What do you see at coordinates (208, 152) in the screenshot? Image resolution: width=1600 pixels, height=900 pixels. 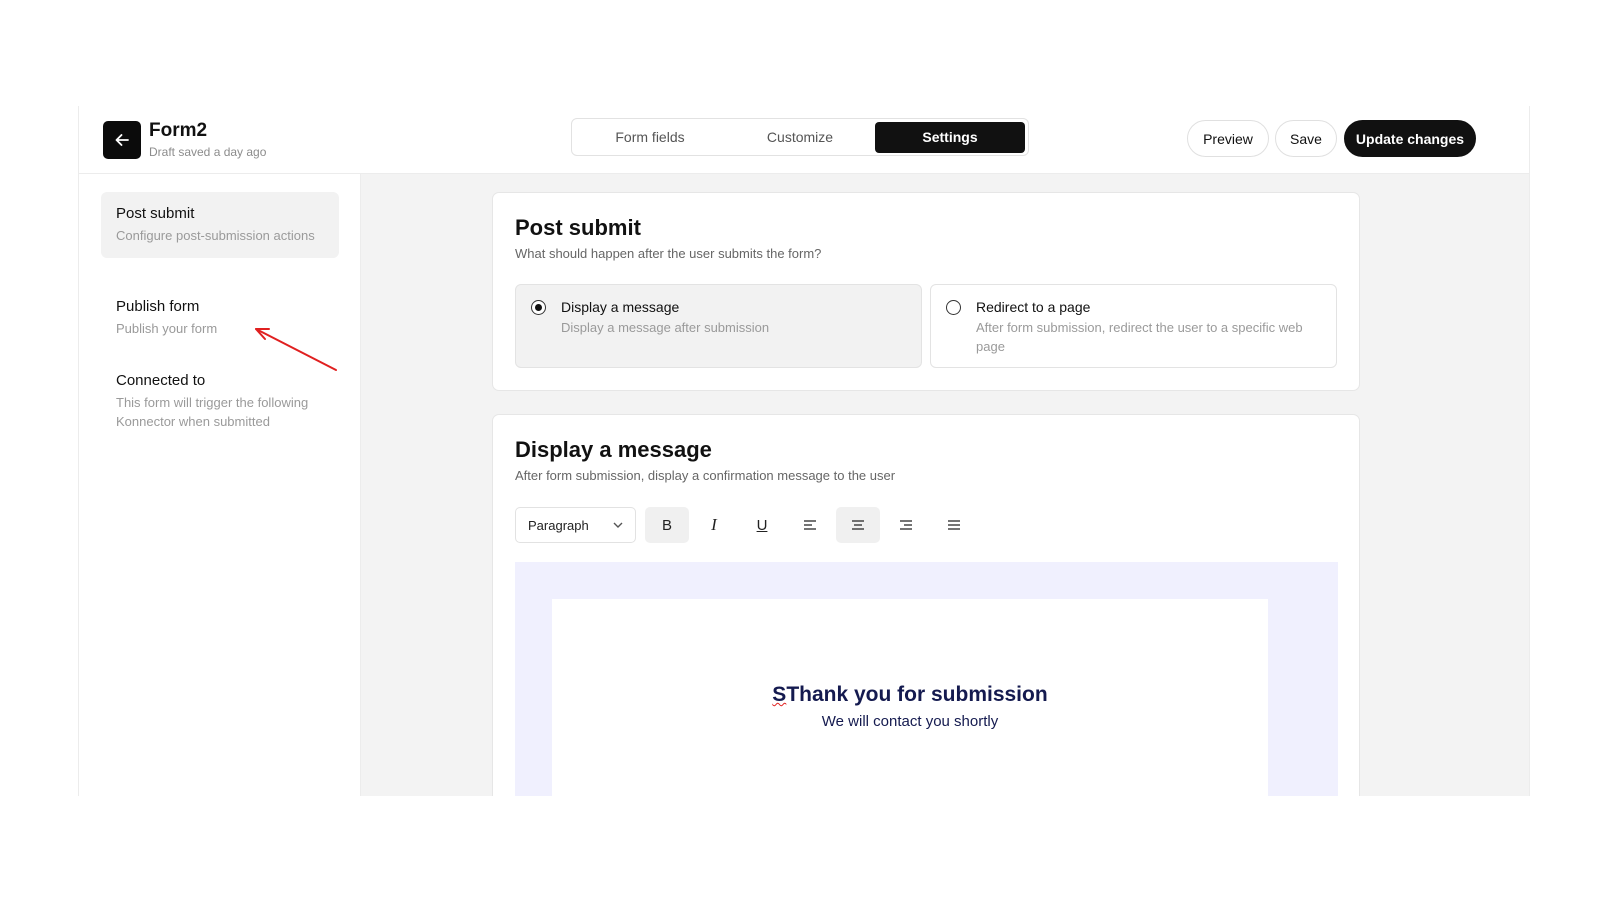 I see `save-status: Draft saved a day ago` at bounding box center [208, 152].